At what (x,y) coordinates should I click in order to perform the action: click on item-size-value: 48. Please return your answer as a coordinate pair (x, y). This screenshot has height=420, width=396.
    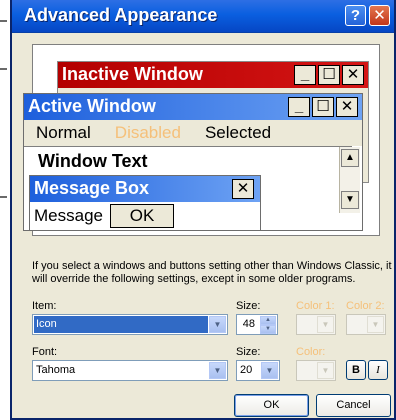
    Looking at the image, I should click on (248, 324).